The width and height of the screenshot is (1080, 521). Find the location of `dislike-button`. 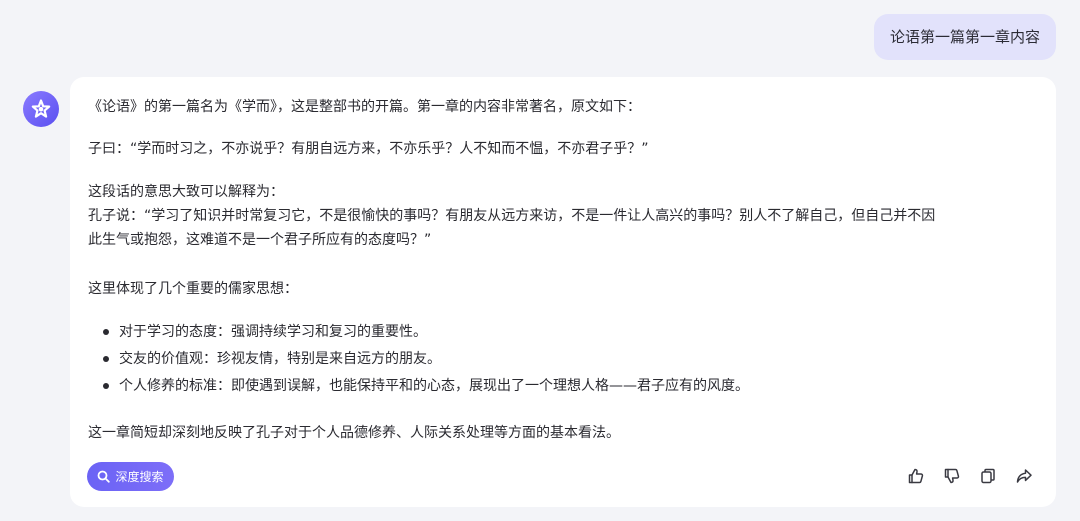

dislike-button is located at coordinates (952, 476).